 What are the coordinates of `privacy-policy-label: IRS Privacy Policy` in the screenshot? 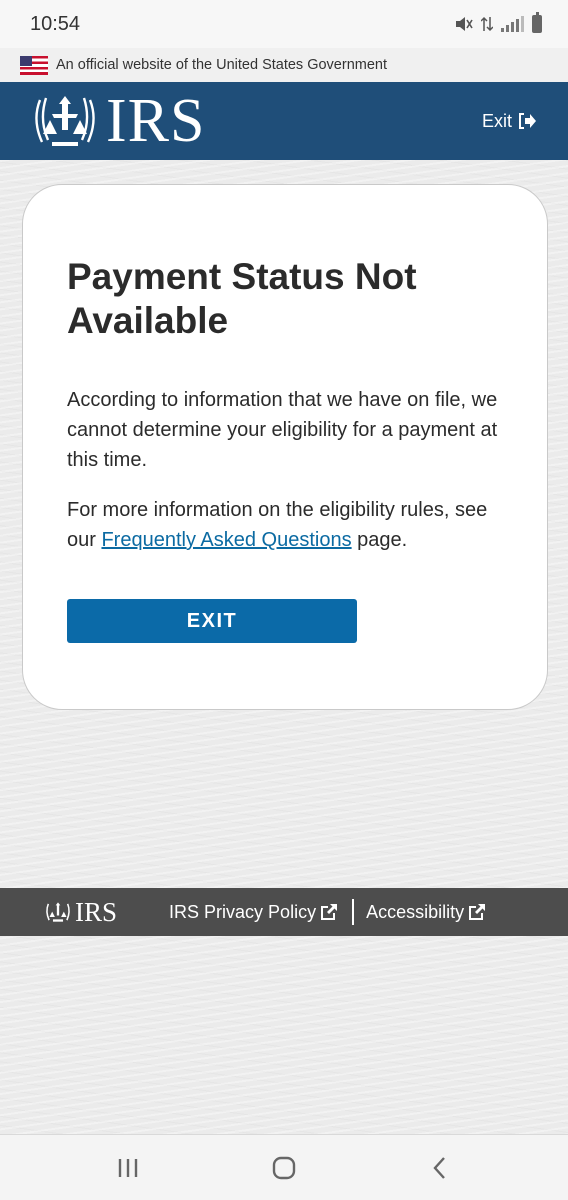 It's located at (243, 911).